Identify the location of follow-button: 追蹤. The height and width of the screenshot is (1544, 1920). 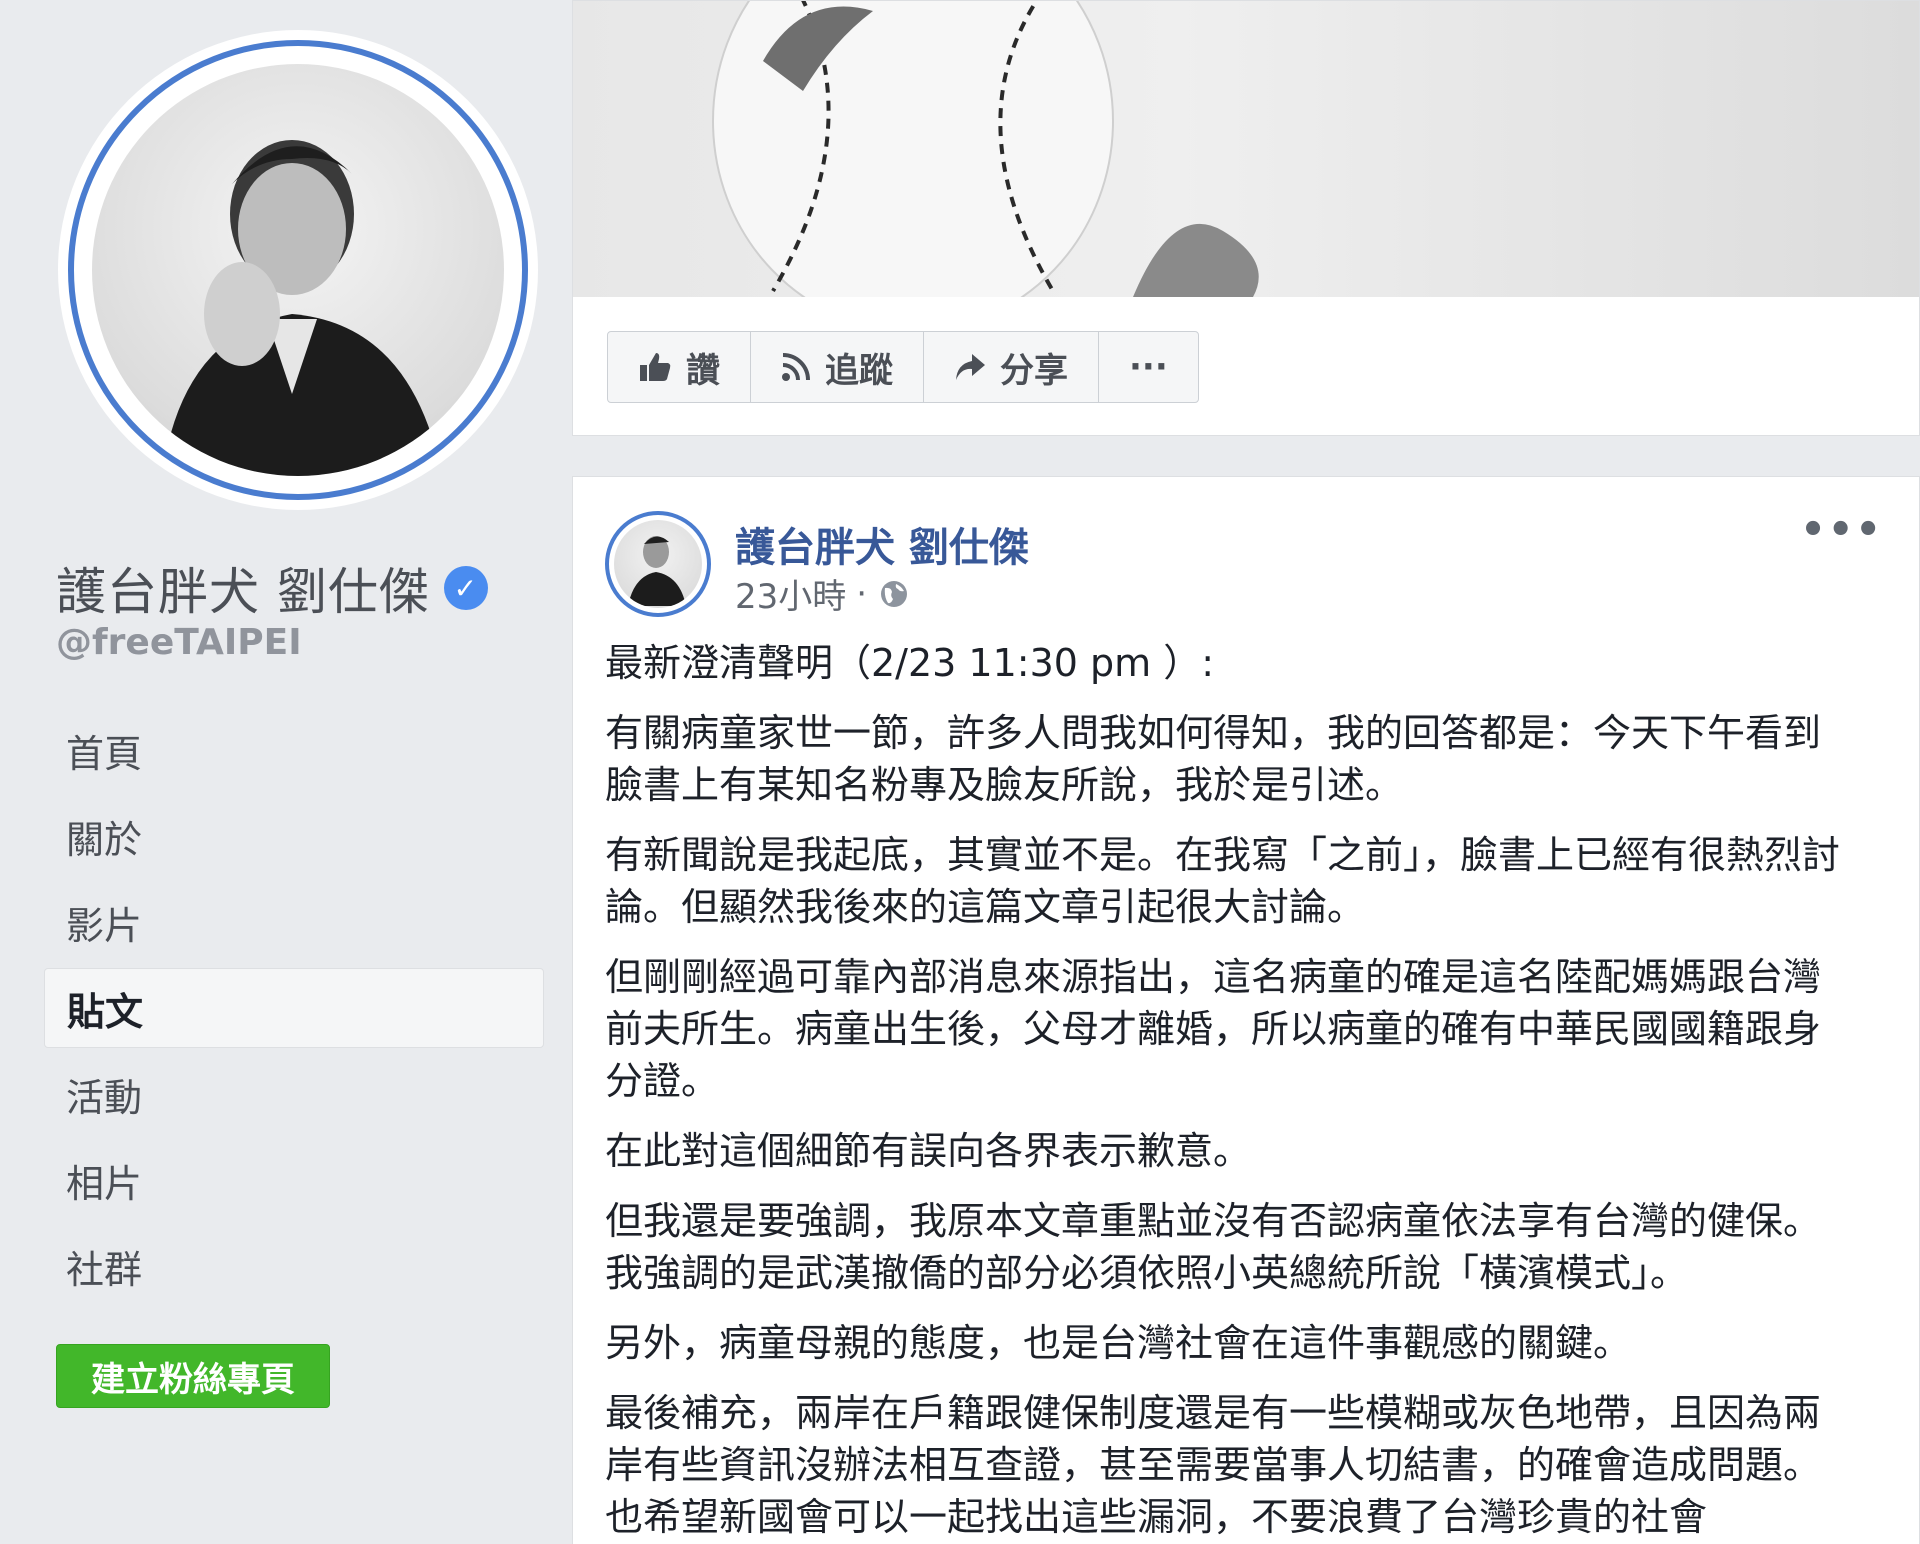
(837, 367).